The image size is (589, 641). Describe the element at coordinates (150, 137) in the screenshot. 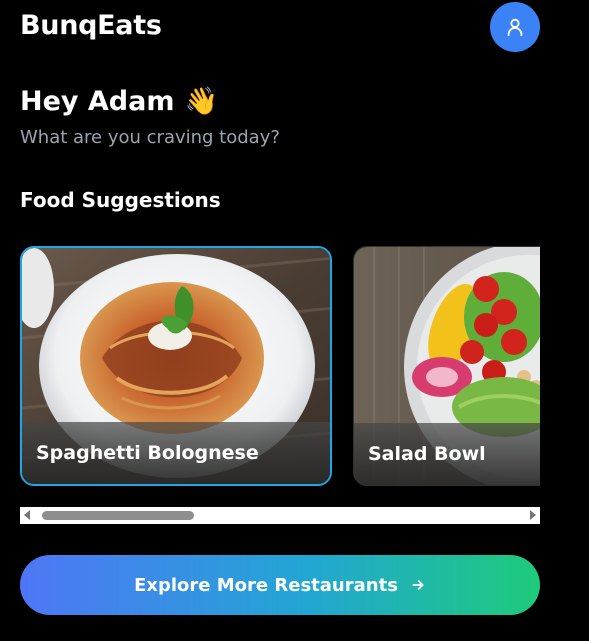

I see `greeting-subtitle: What are you craving today?` at that location.